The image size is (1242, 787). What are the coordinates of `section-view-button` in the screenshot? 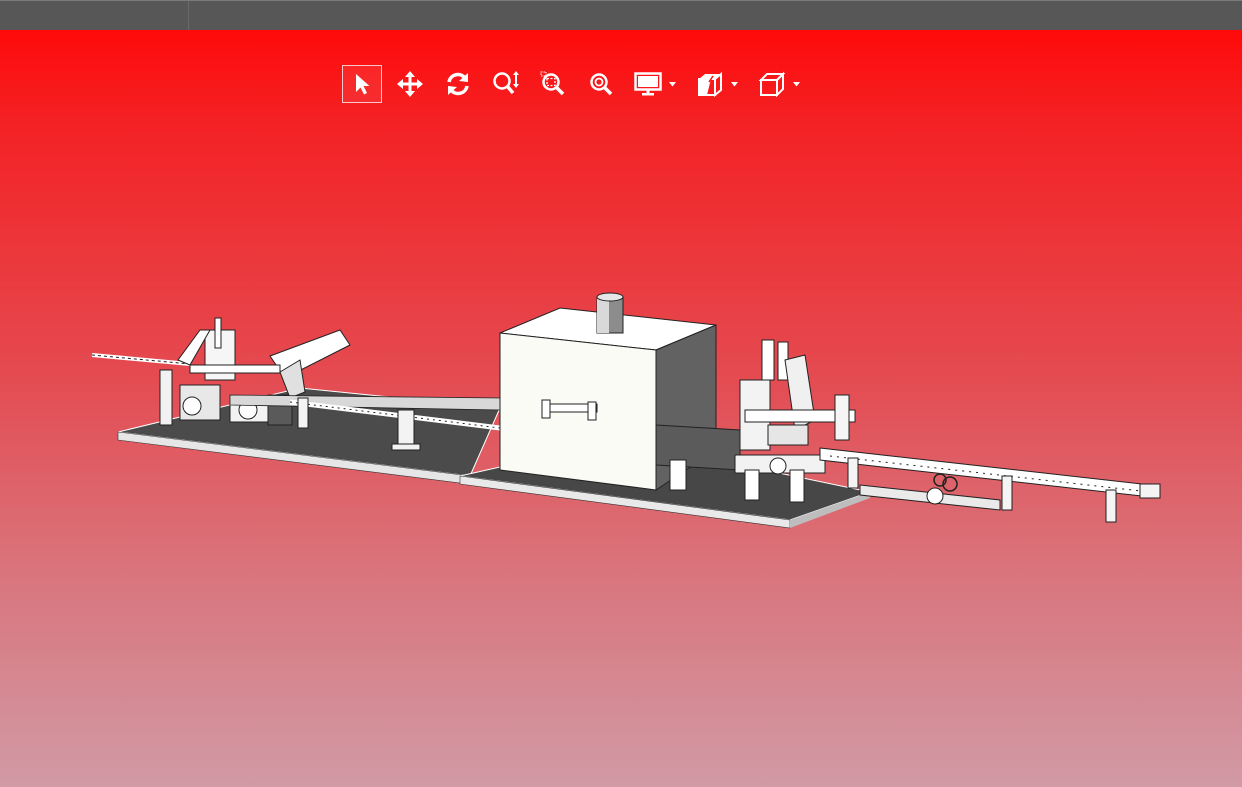 It's located at (710, 84).